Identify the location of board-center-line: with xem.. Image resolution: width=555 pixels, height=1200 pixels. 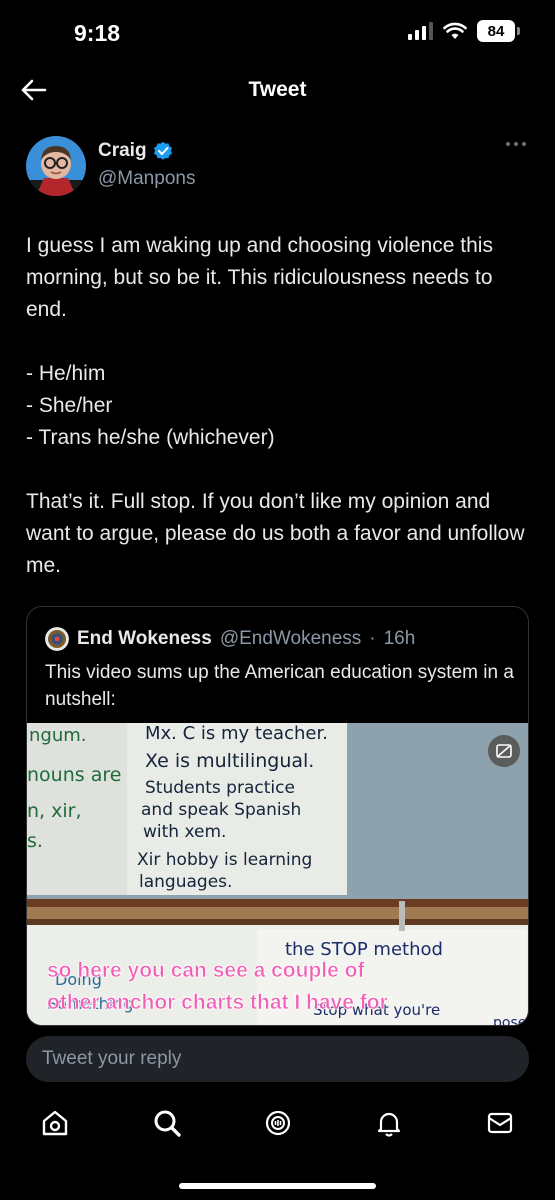
(184, 832).